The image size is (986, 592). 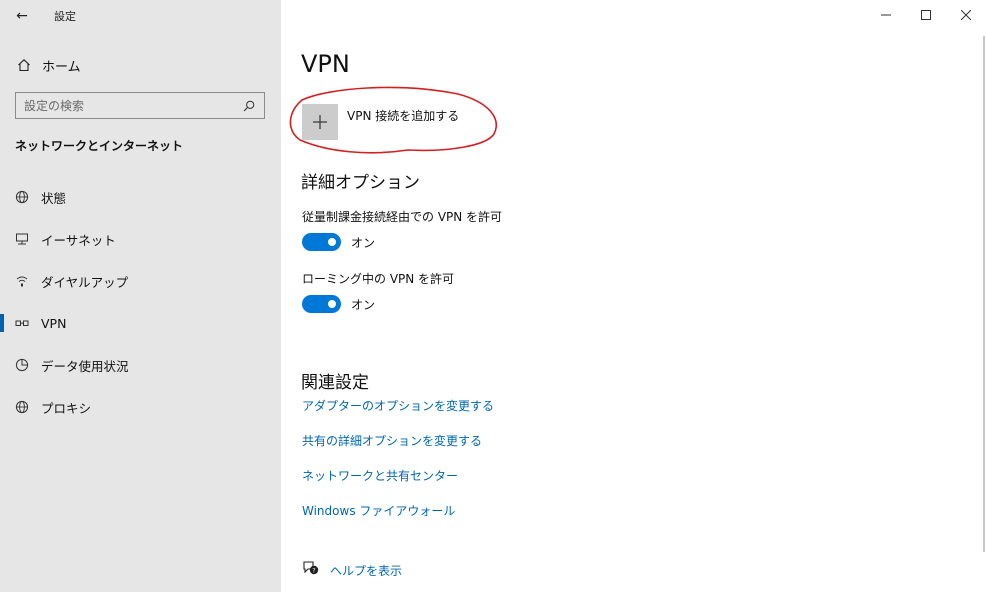 What do you see at coordinates (140, 197) in the screenshot?
I see `sidebar-item-status: 状態` at bounding box center [140, 197].